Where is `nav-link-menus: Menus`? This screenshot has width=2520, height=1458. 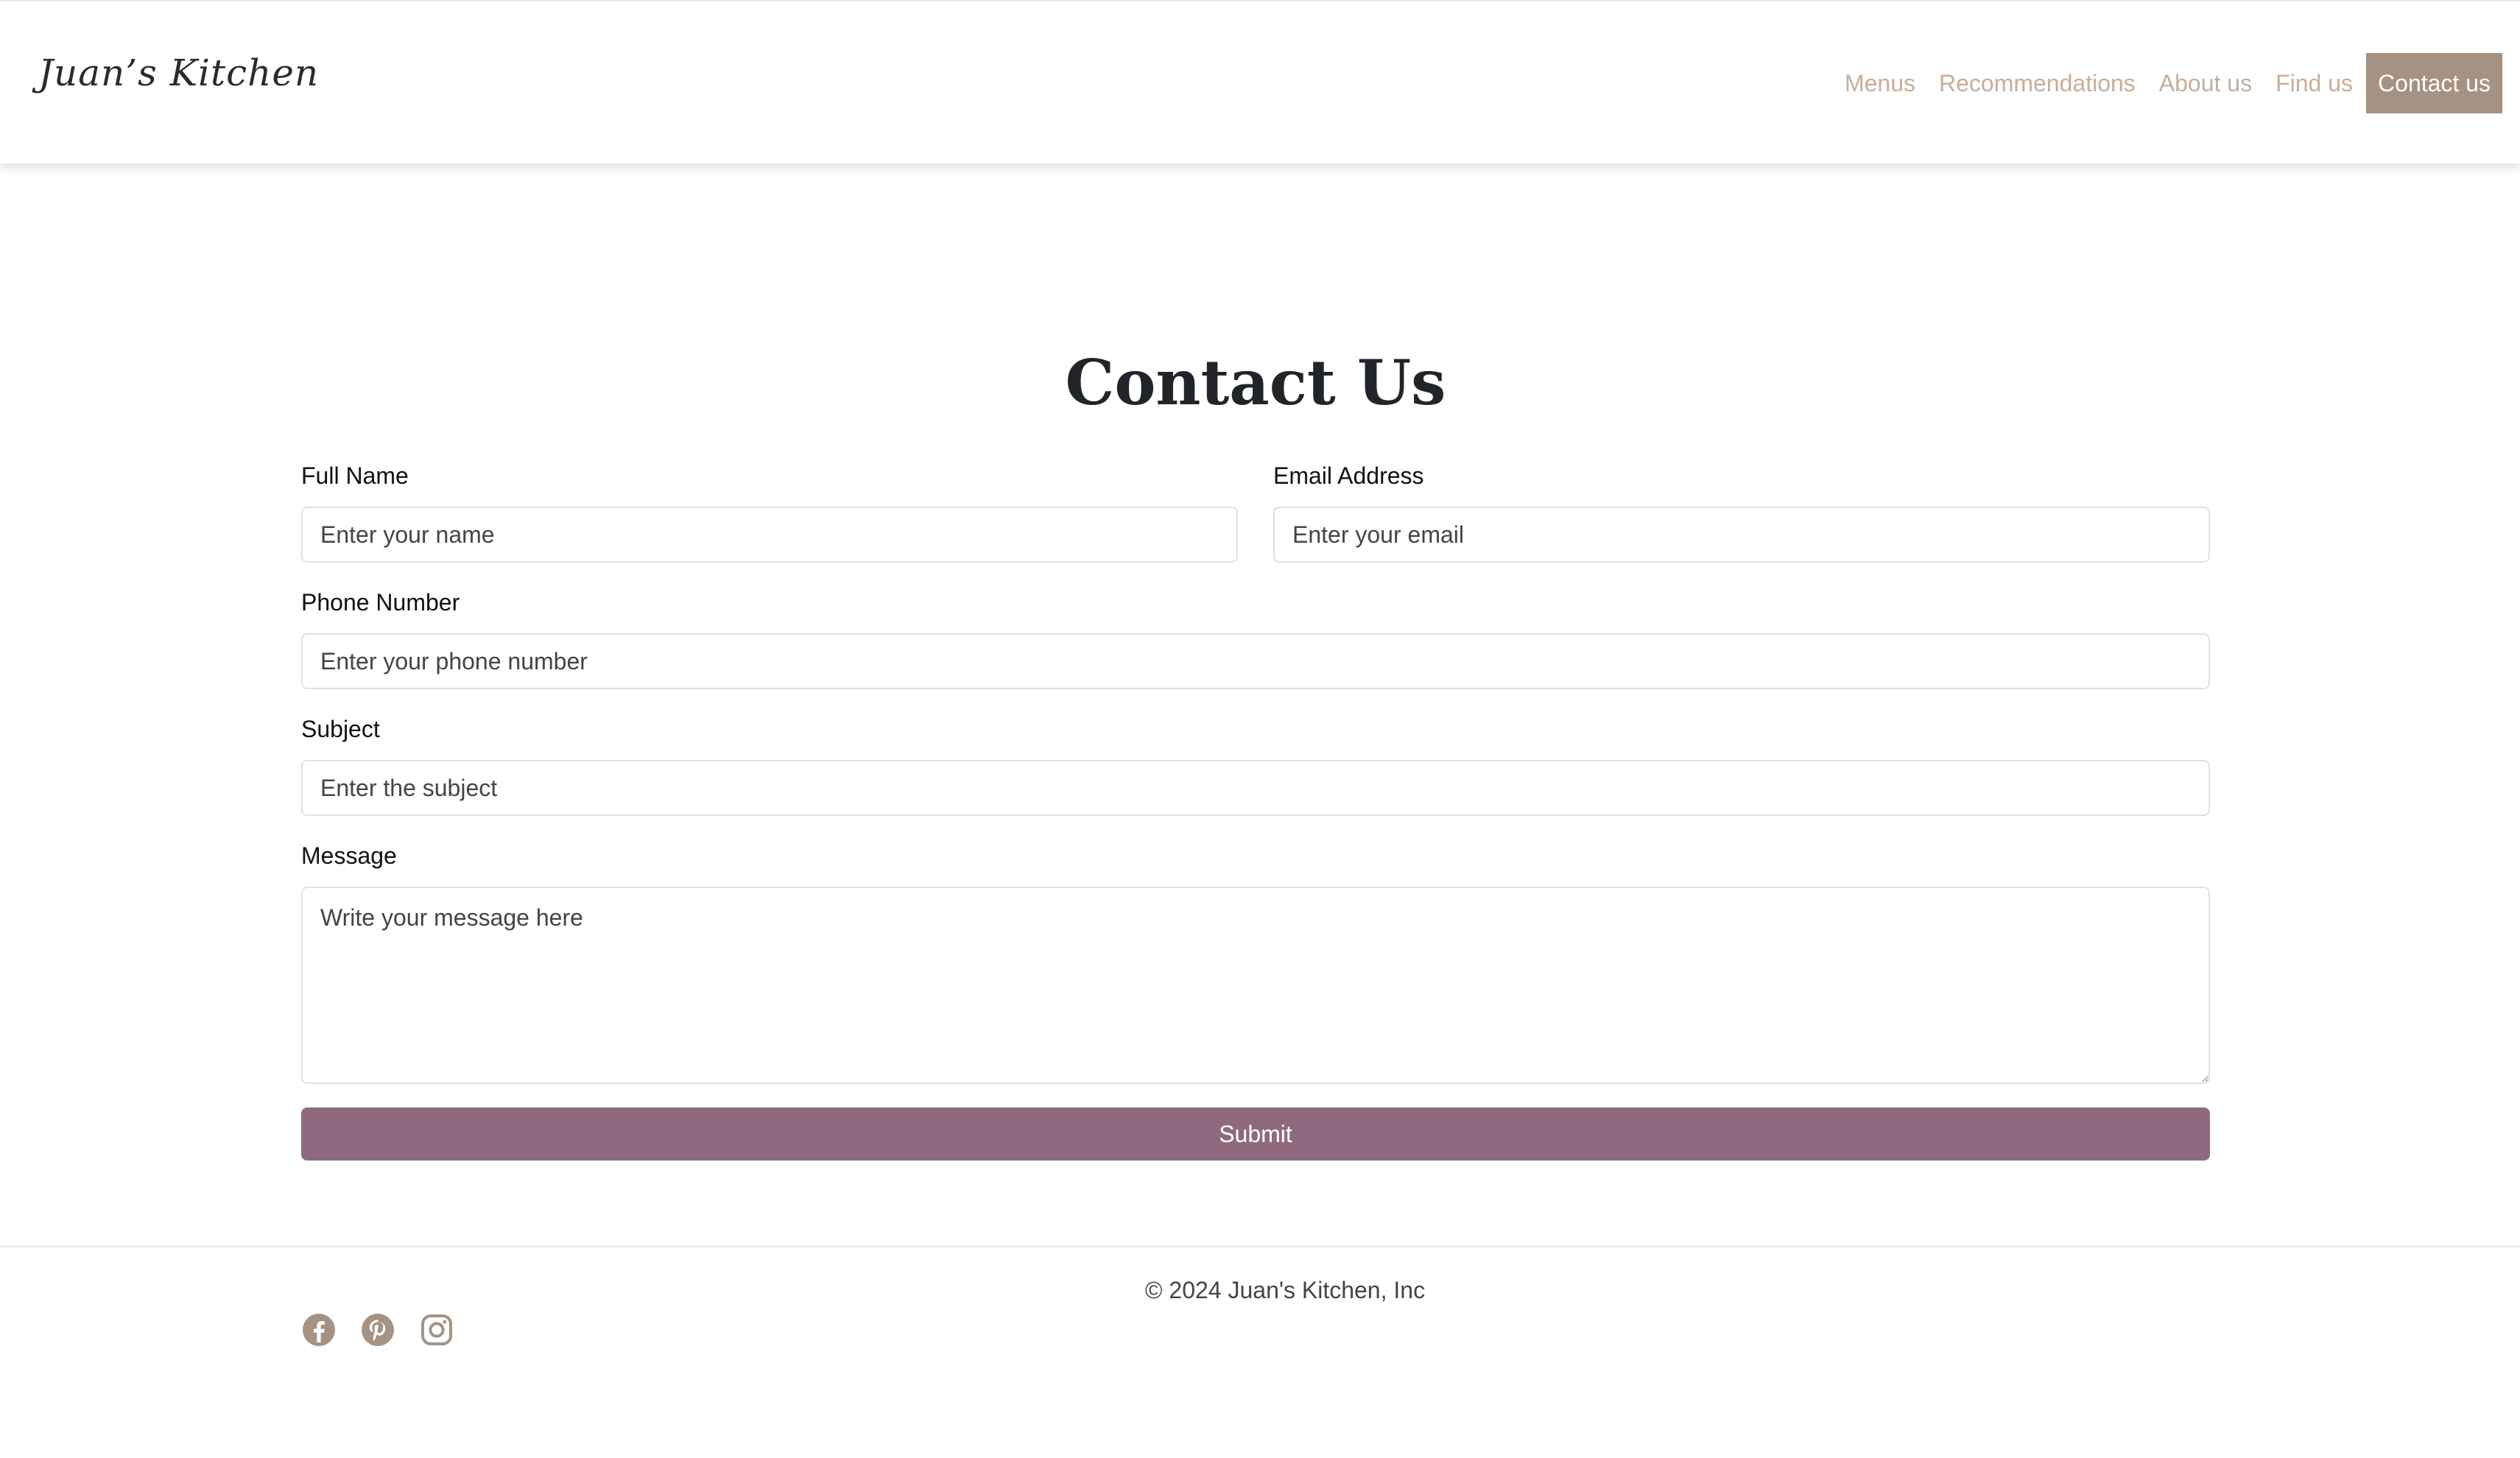
nav-link-menus: Menus is located at coordinates (1880, 83).